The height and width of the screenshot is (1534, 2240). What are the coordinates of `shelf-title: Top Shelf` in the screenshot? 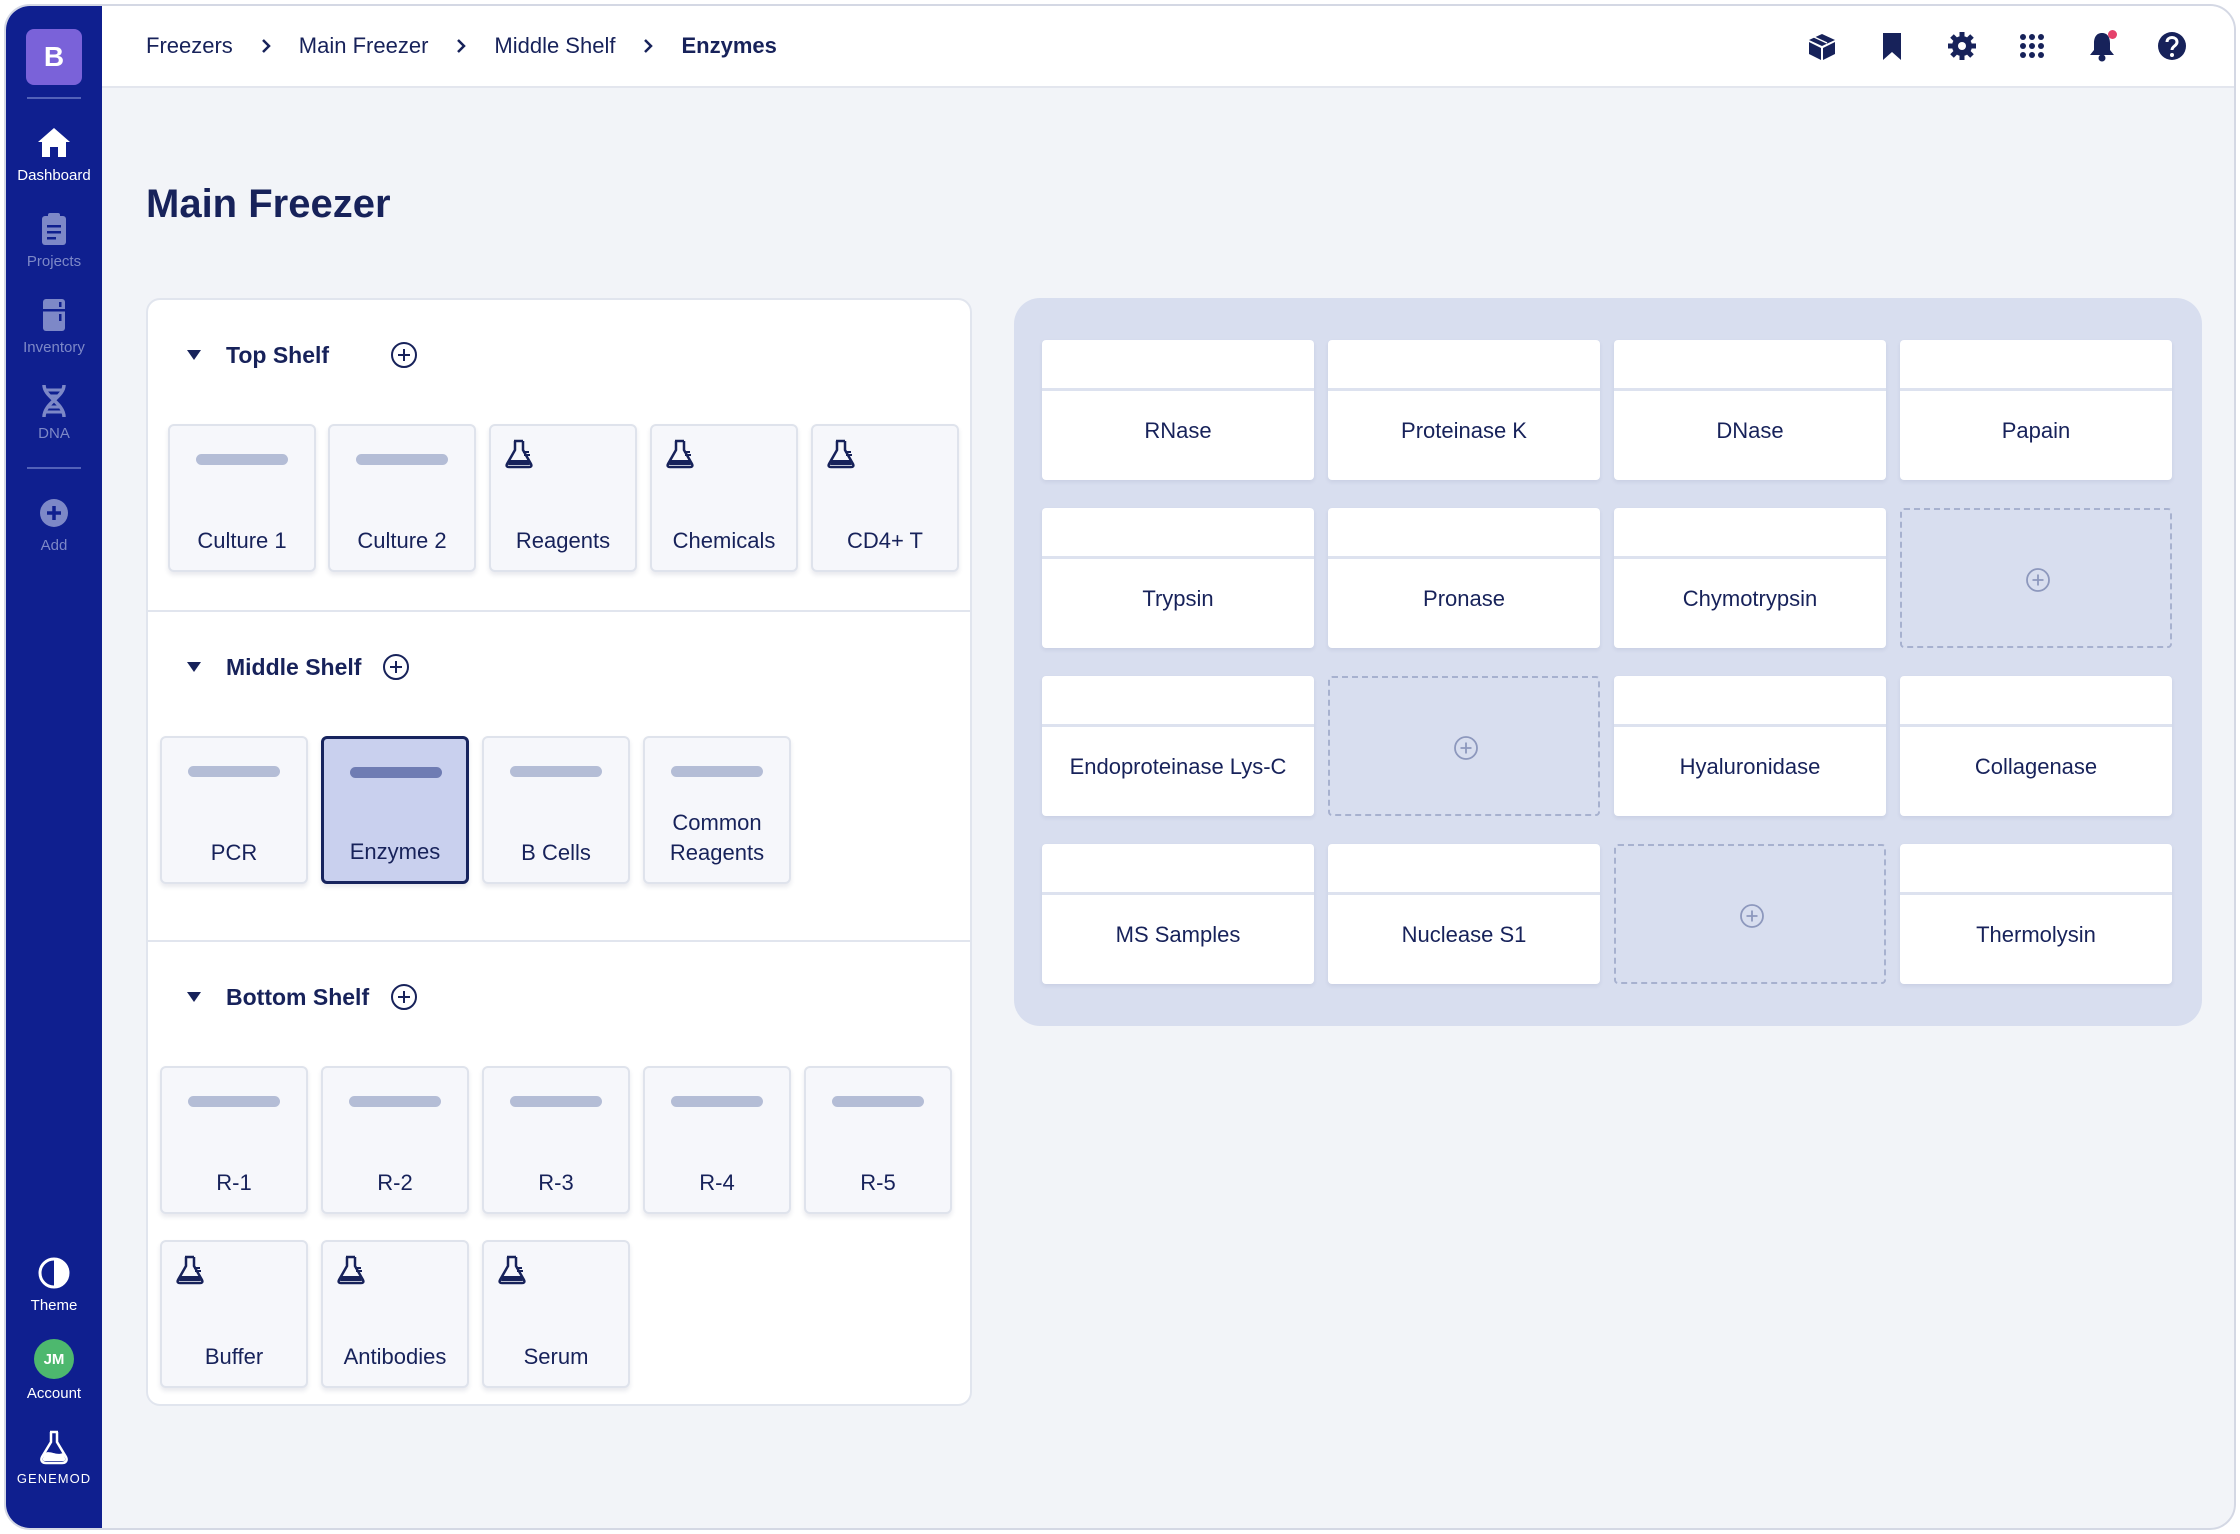 It's located at (278, 354).